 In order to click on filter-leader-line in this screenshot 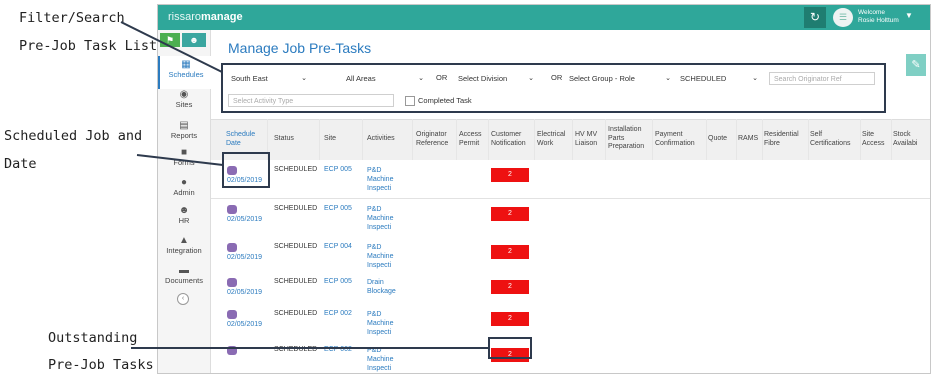, I will do `click(171, 47)`.